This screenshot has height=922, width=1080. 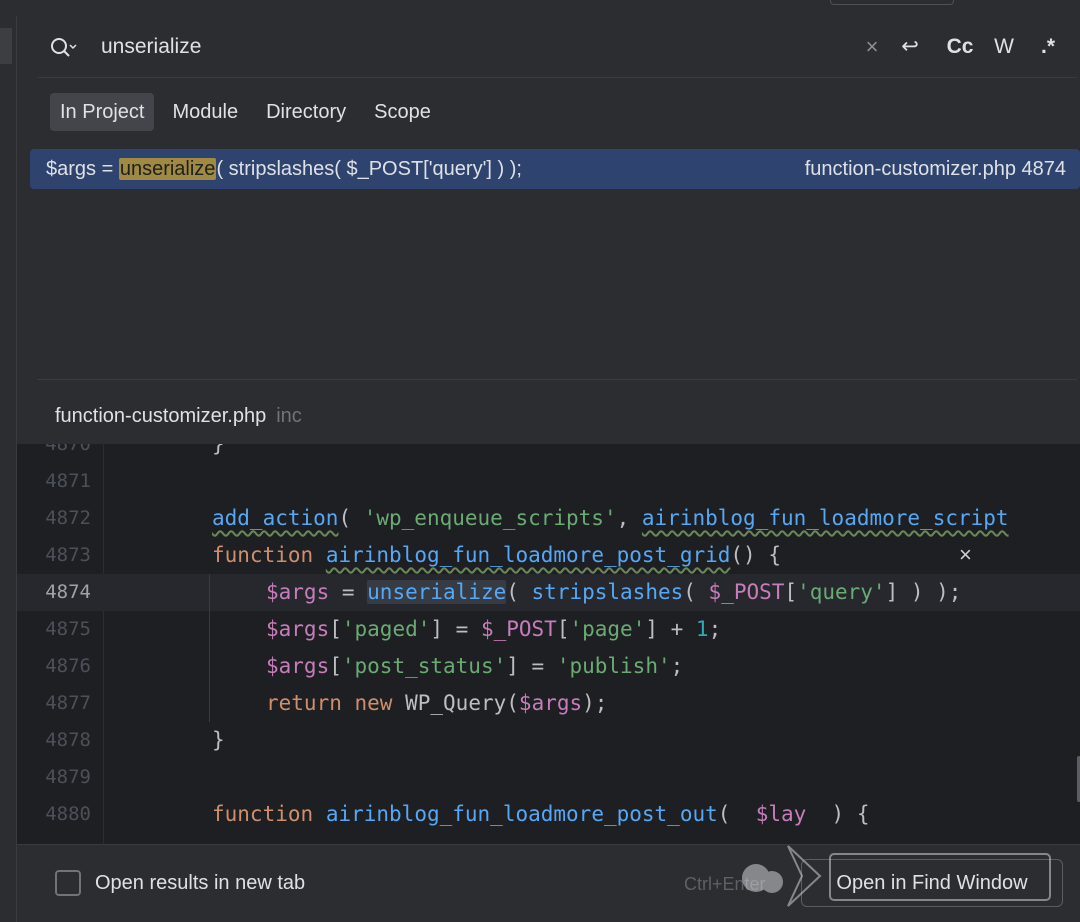 I want to click on line-number: 4872, so click(x=68, y=518).